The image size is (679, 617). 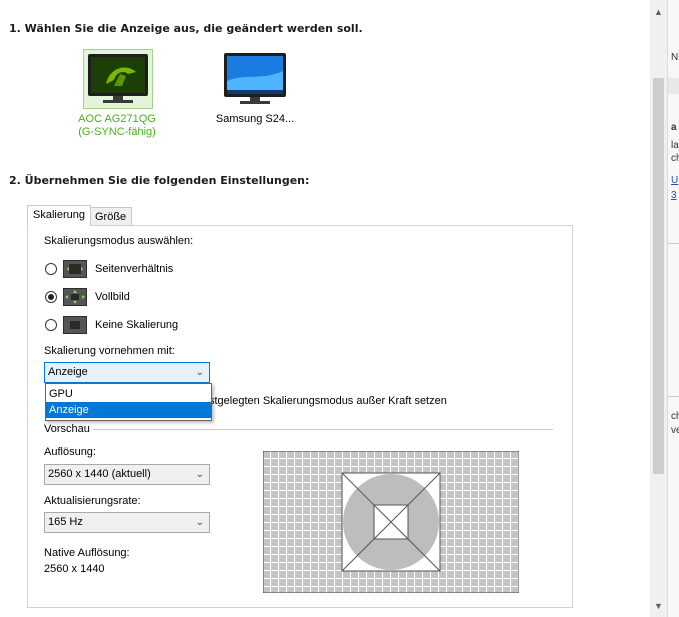 I want to click on scaling-perform-value: Anzeige, so click(x=68, y=372).